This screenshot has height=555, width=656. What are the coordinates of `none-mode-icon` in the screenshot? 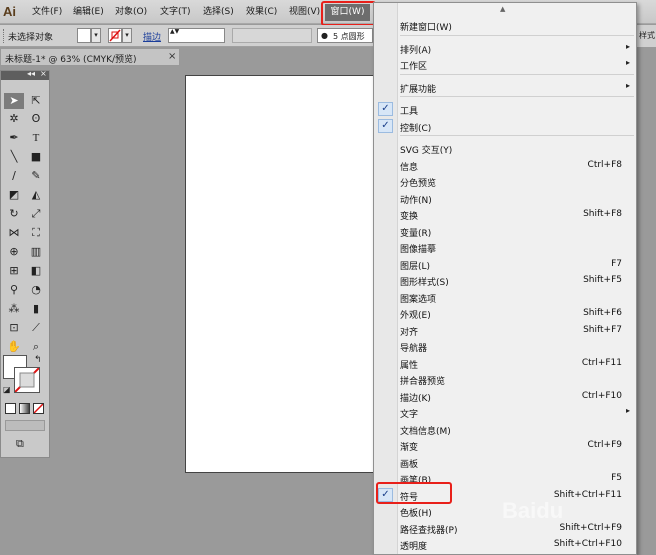 It's located at (38, 408).